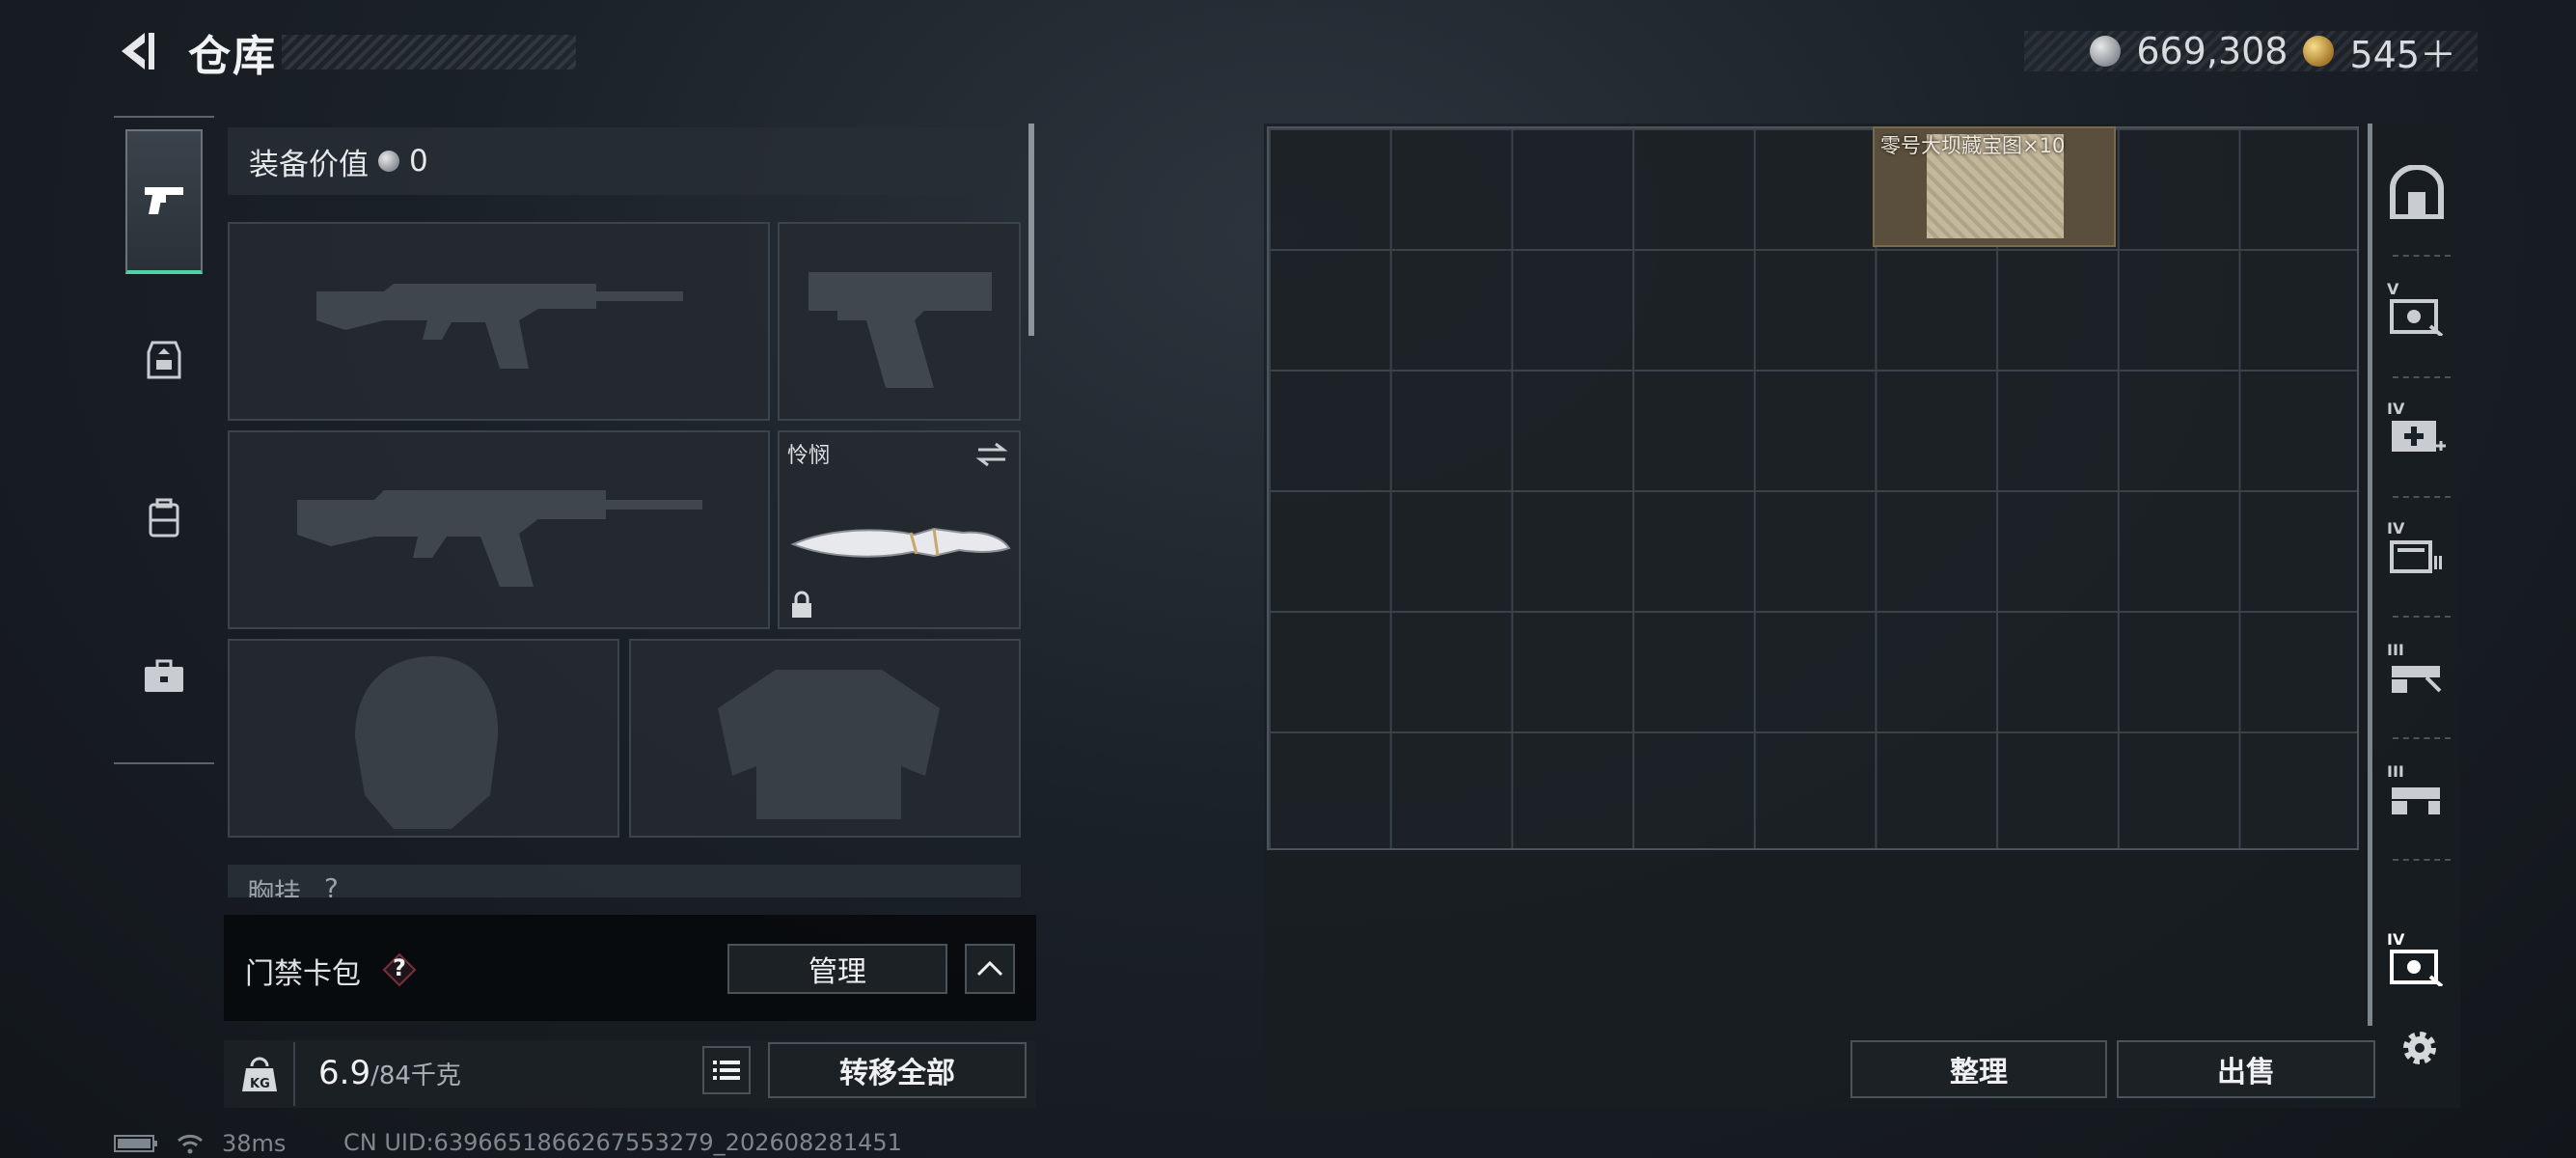  I want to click on category-tabs, so click(164, 440).